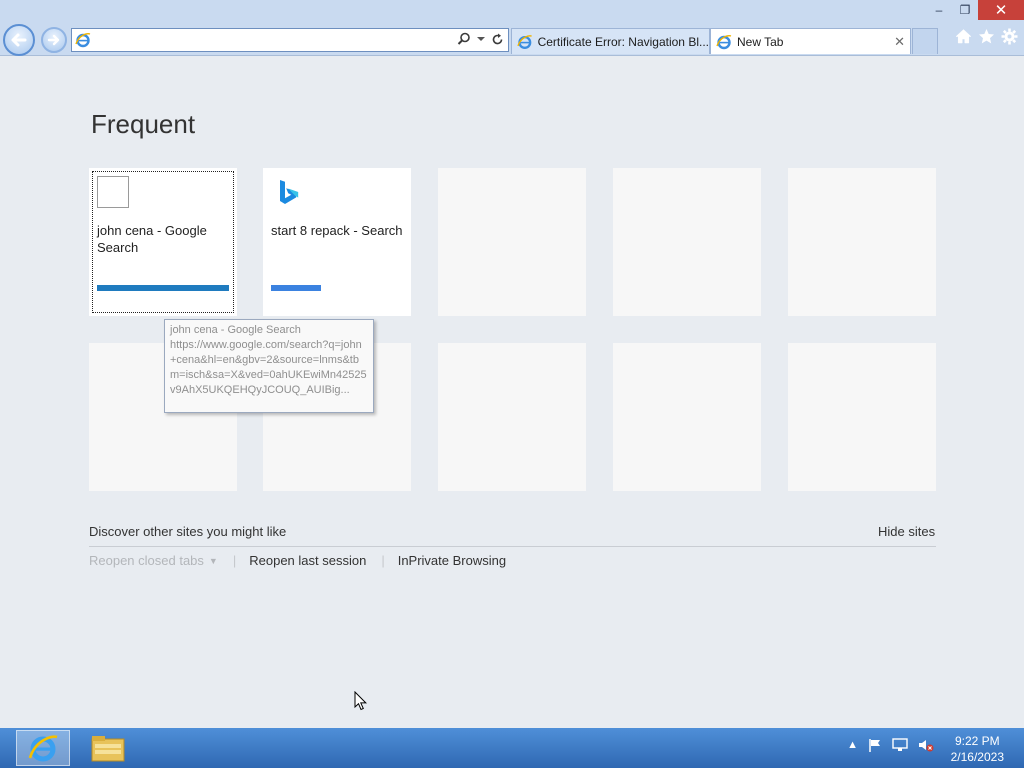  I want to click on address-tools, so click(480, 39).